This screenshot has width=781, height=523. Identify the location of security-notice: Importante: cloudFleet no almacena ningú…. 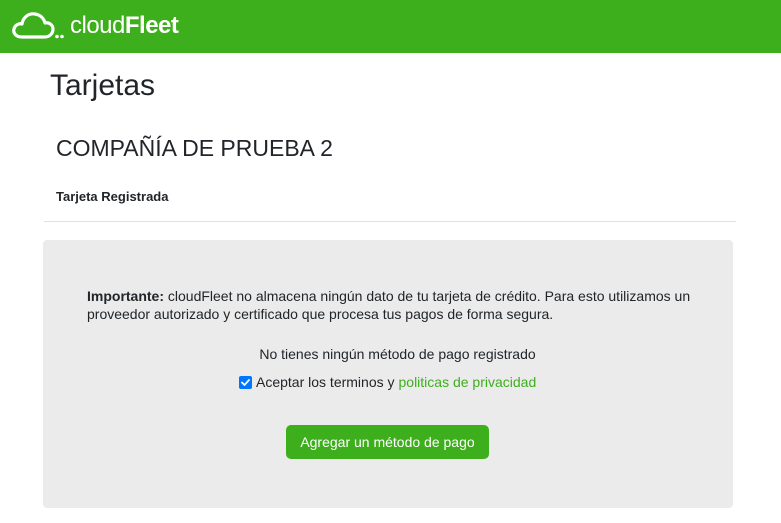
(392, 305).